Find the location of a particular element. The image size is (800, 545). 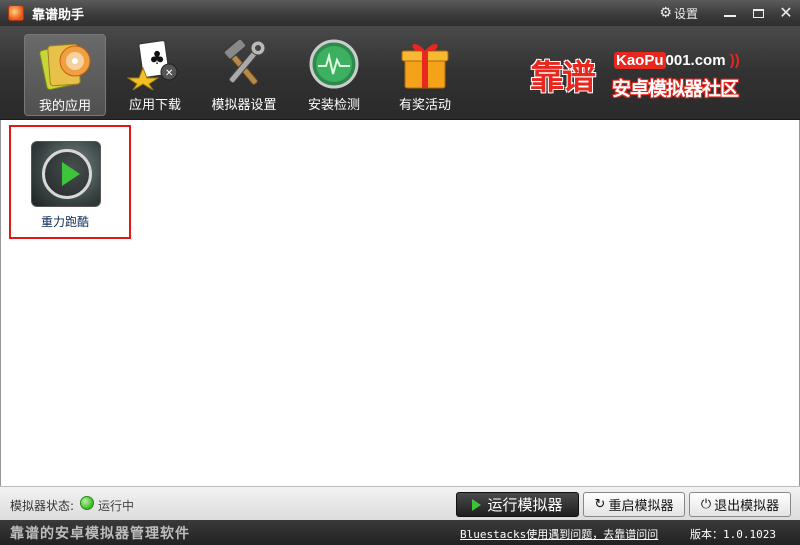

minimize-icon is located at coordinates (730, 16).